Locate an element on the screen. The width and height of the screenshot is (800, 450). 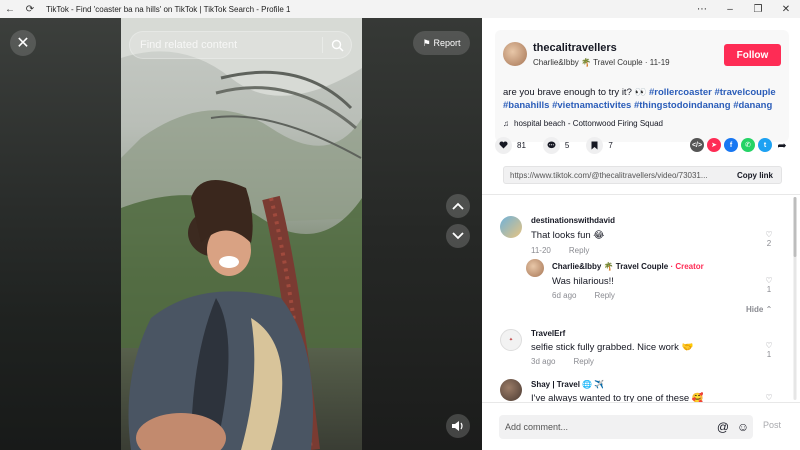
previous-video-button is located at coordinates (458, 206).